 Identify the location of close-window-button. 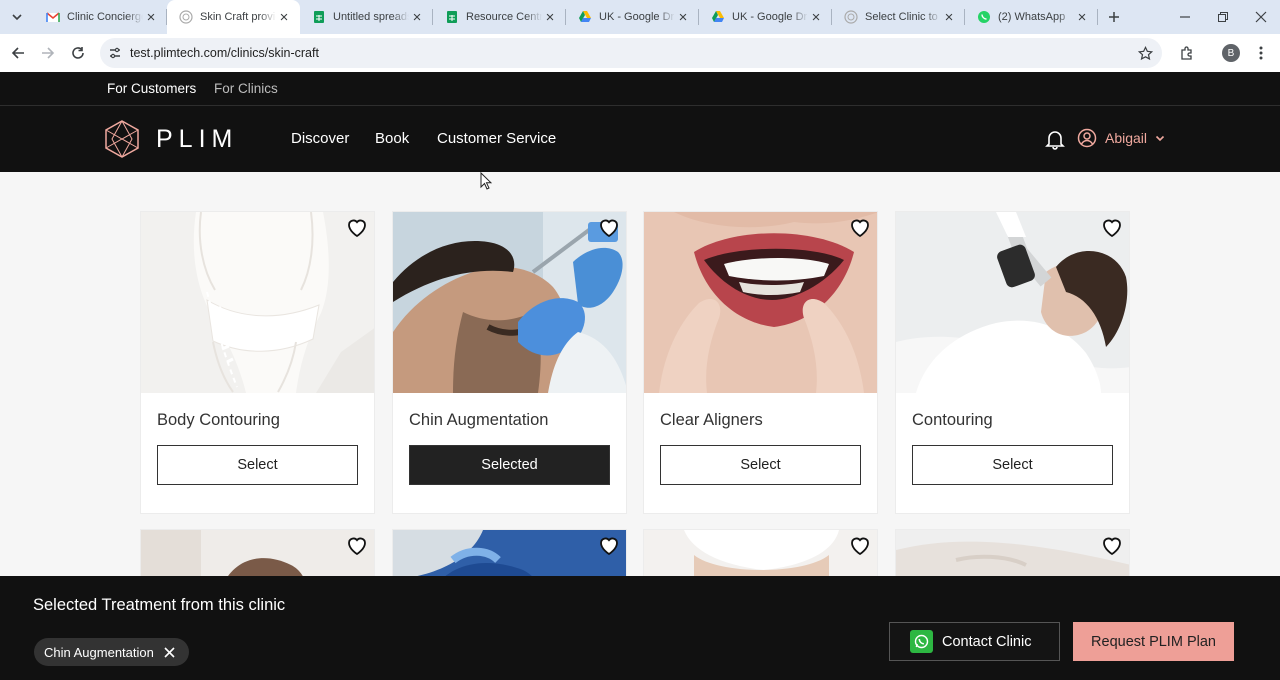
(1261, 17).